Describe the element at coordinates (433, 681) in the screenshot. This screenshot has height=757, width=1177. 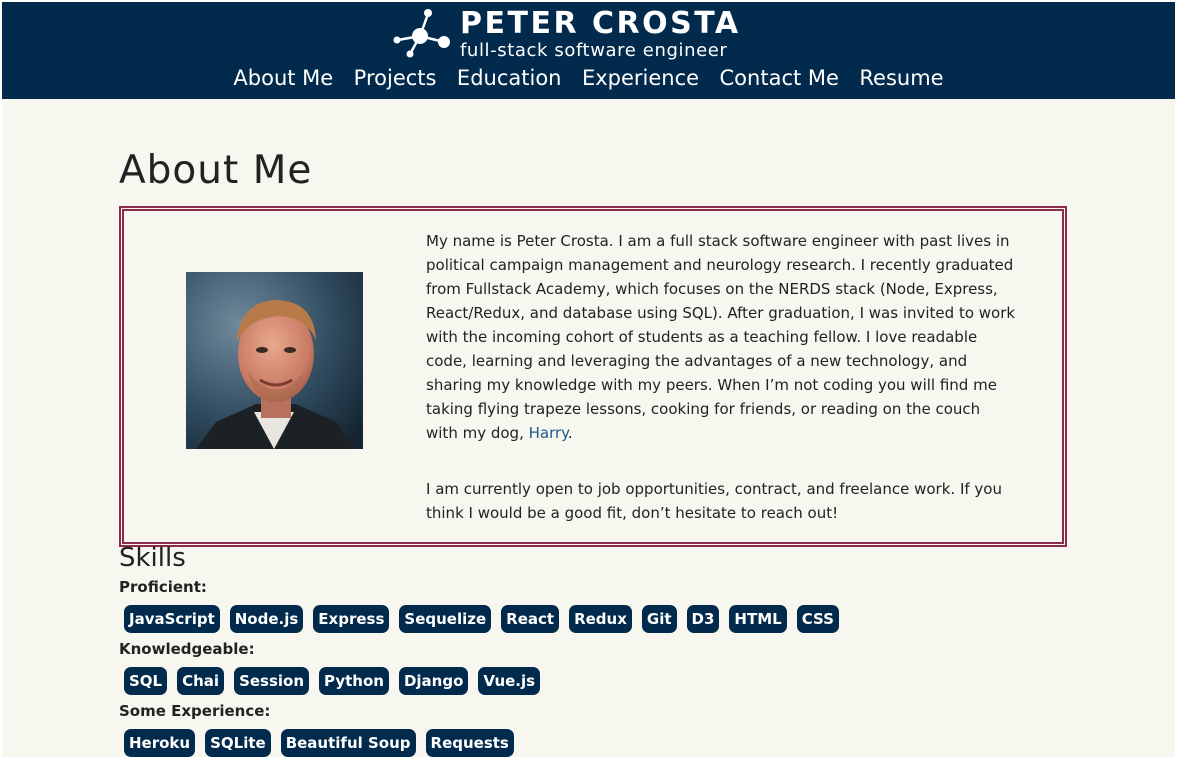
I see `skill-tag: Django` at that location.